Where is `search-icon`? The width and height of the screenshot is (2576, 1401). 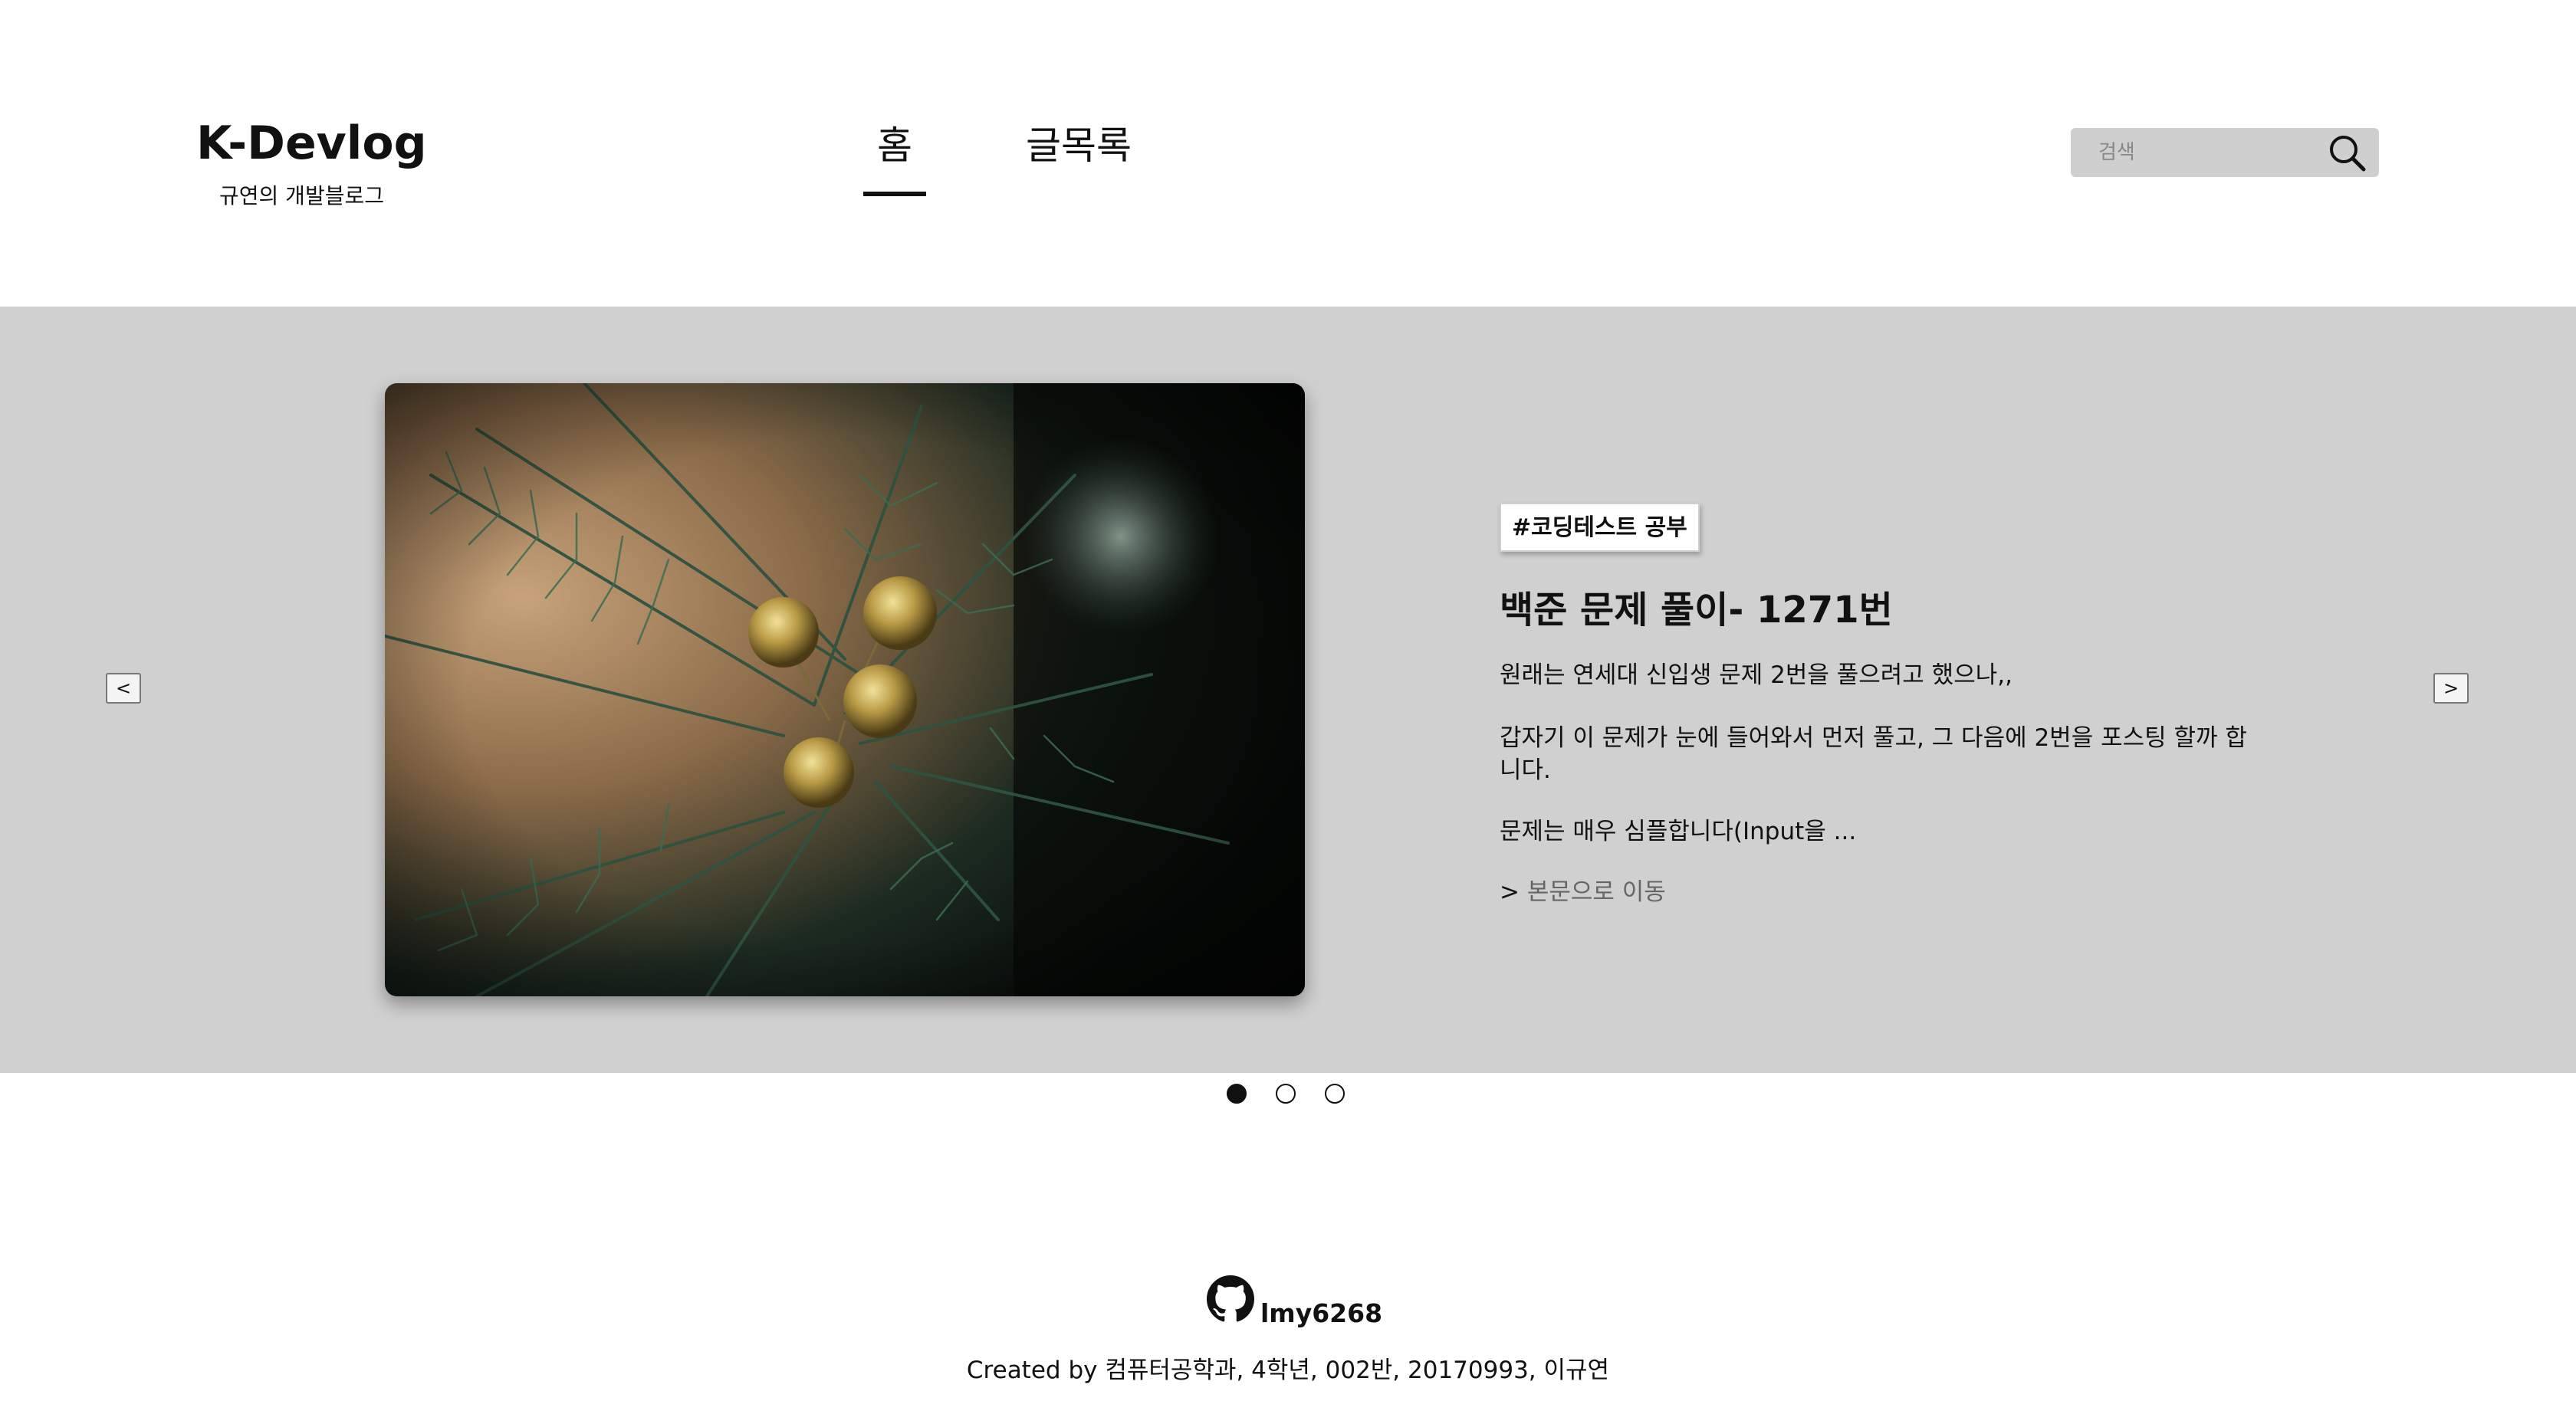 search-icon is located at coordinates (2346, 152).